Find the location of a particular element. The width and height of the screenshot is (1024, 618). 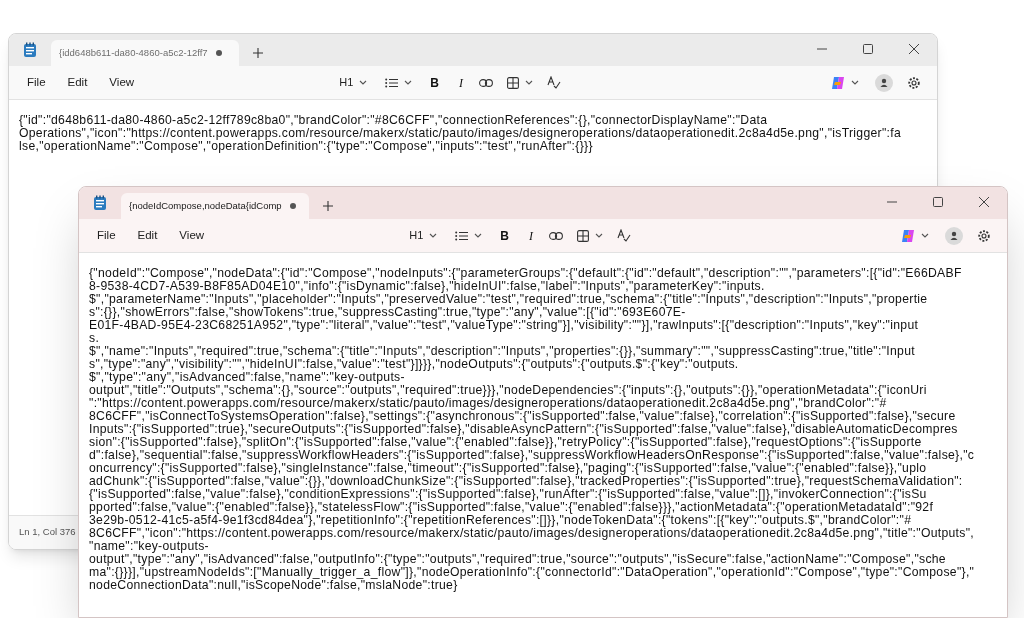

text-line: E01F-4BAD-95E4-23C68251A952","type":"literal","value":"test","valueType":"string"}],"visibility":""}],"rawInputs":[{"description":"Inputs","key":"input is located at coordinates (504, 325).